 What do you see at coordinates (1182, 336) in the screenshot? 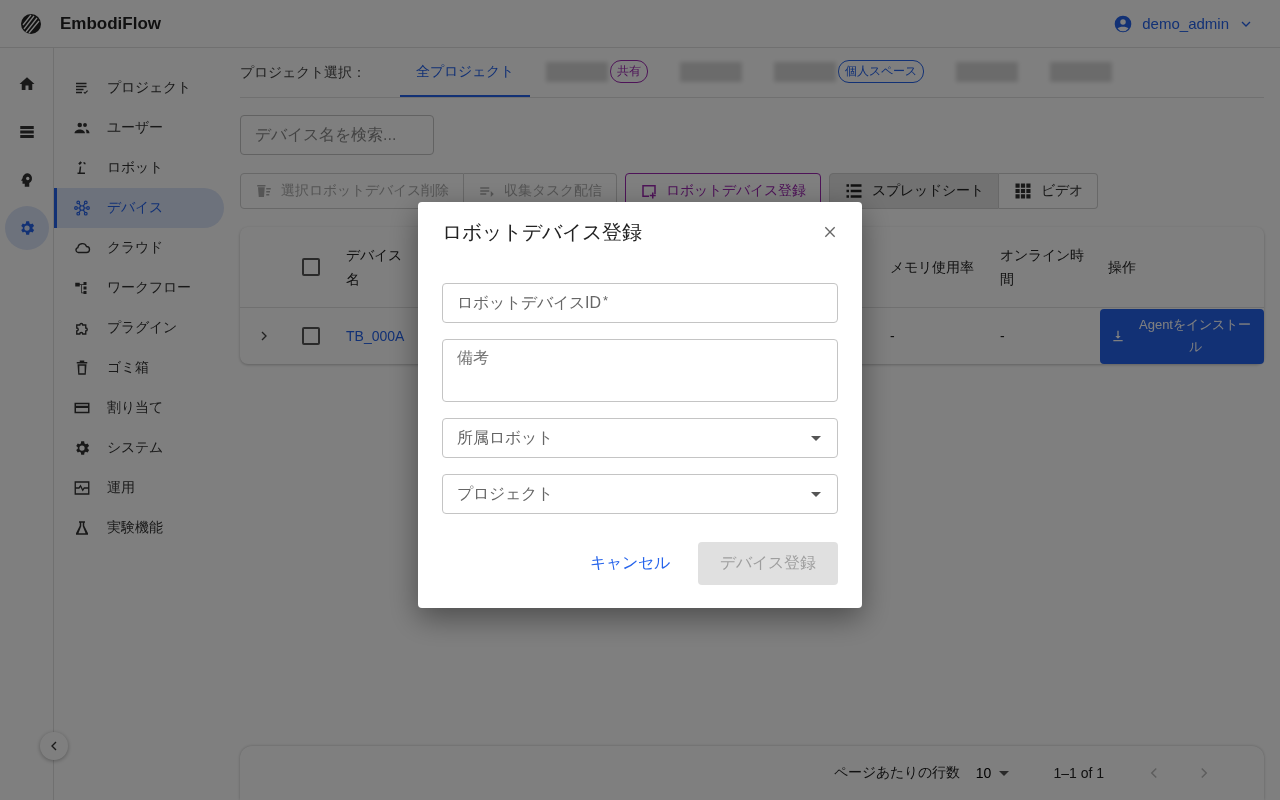
I see `install-button: Agentをインストール` at bounding box center [1182, 336].